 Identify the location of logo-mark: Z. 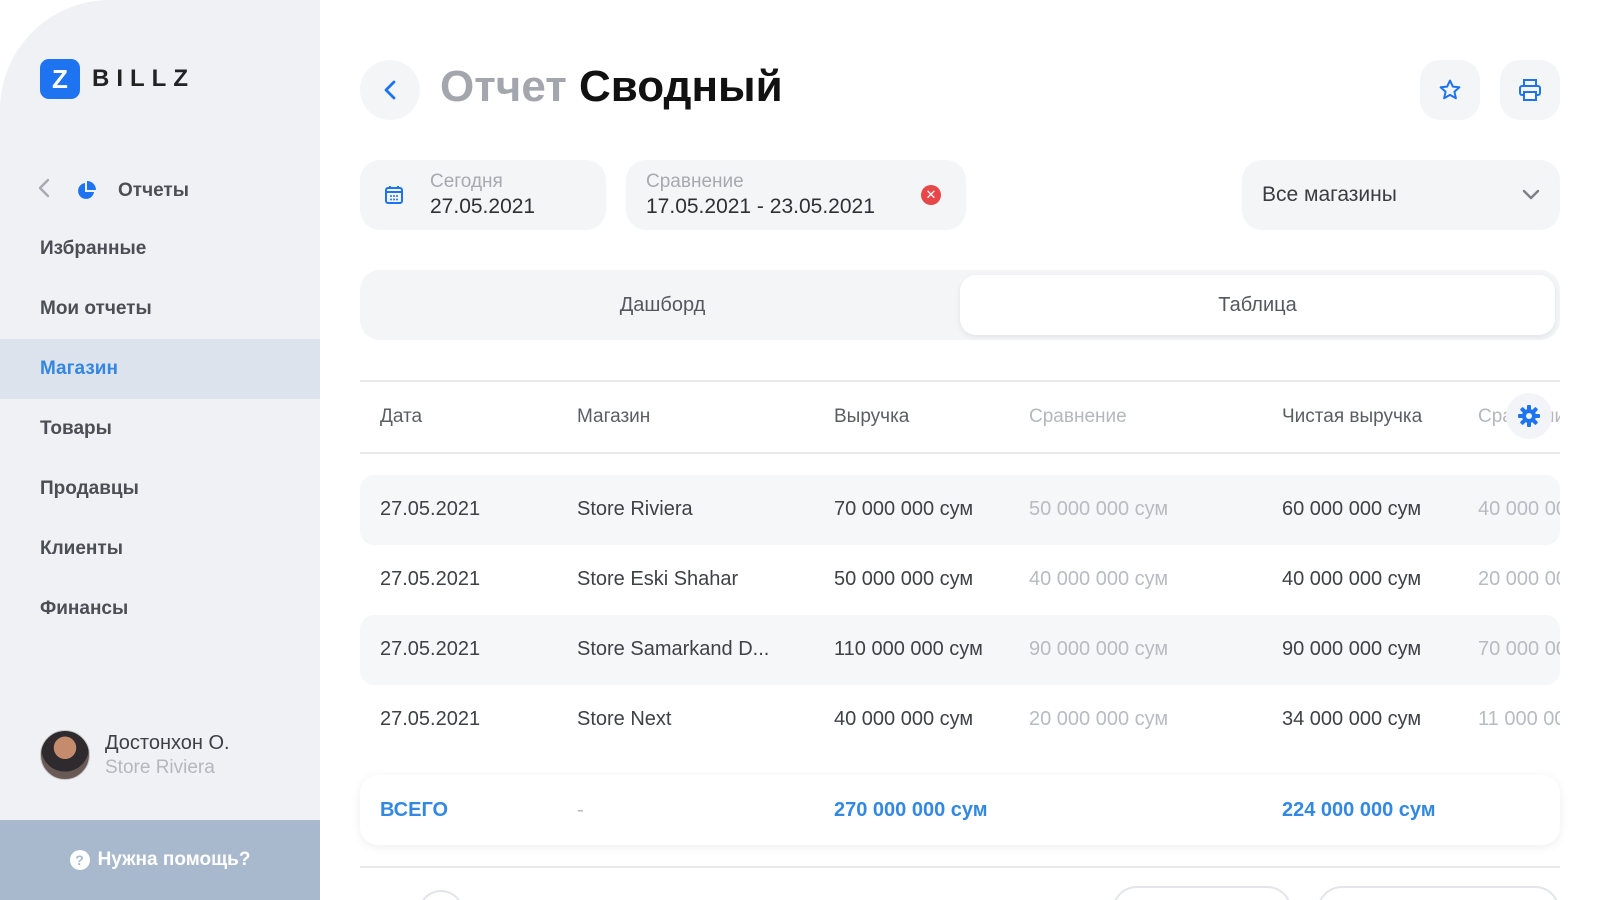
(60, 79).